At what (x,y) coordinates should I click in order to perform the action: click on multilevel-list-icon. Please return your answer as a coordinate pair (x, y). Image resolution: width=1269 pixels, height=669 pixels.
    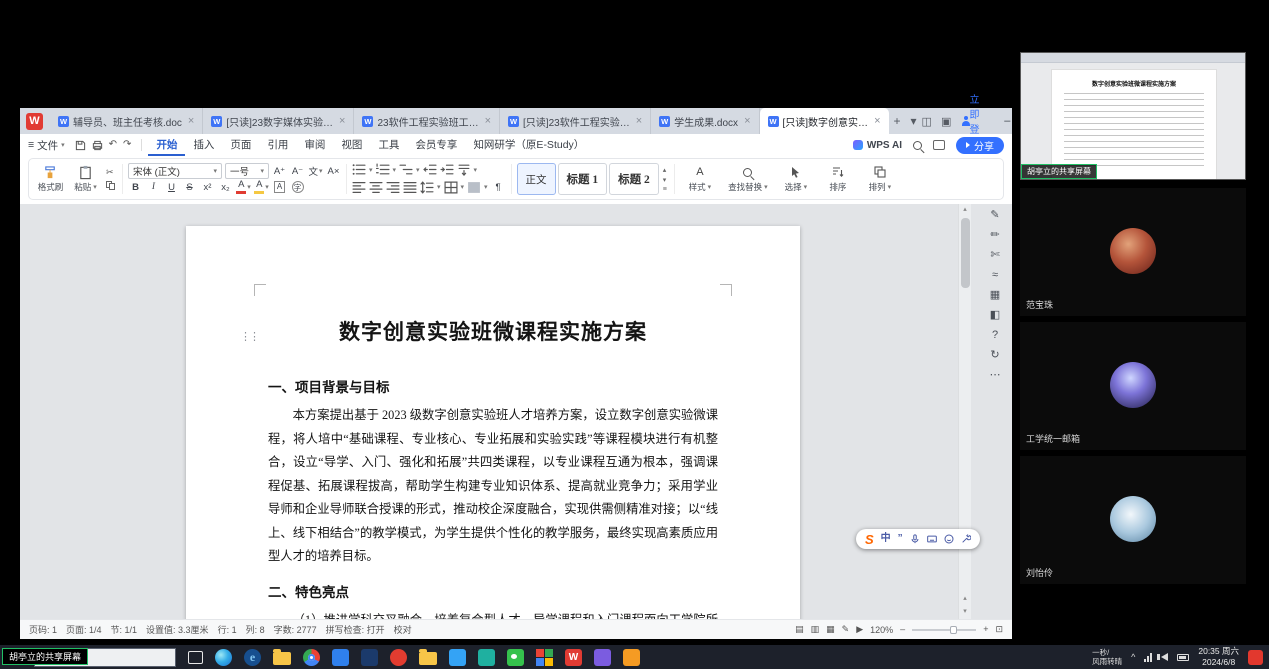
    Looking at the image, I should click on (406, 169).